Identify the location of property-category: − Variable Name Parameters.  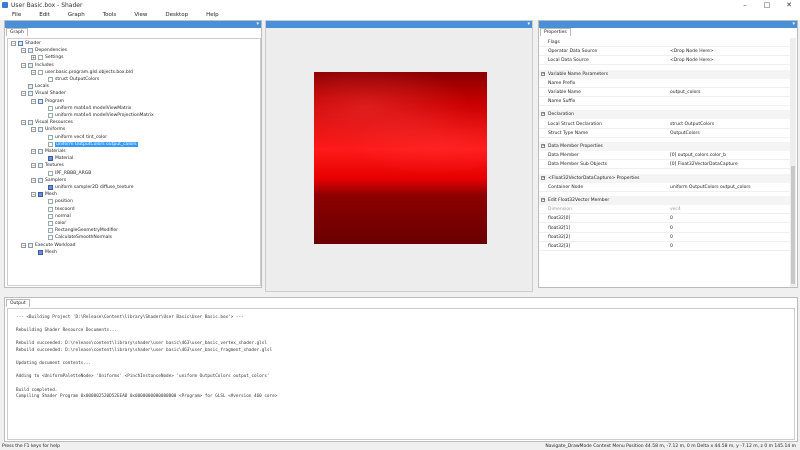
(665, 74).